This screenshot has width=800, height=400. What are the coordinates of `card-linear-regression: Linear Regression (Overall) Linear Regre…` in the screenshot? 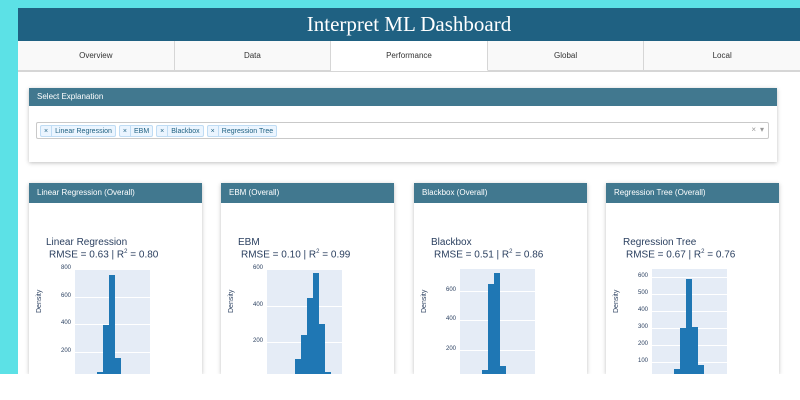 It's located at (115, 278).